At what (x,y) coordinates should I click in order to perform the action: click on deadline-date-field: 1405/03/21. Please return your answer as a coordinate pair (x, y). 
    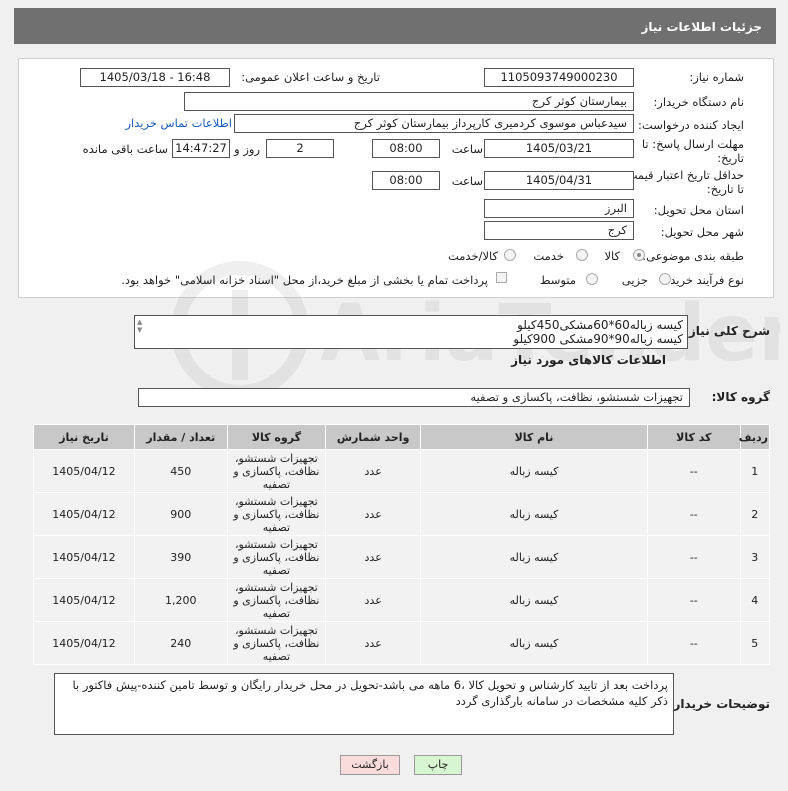
    Looking at the image, I should click on (559, 148).